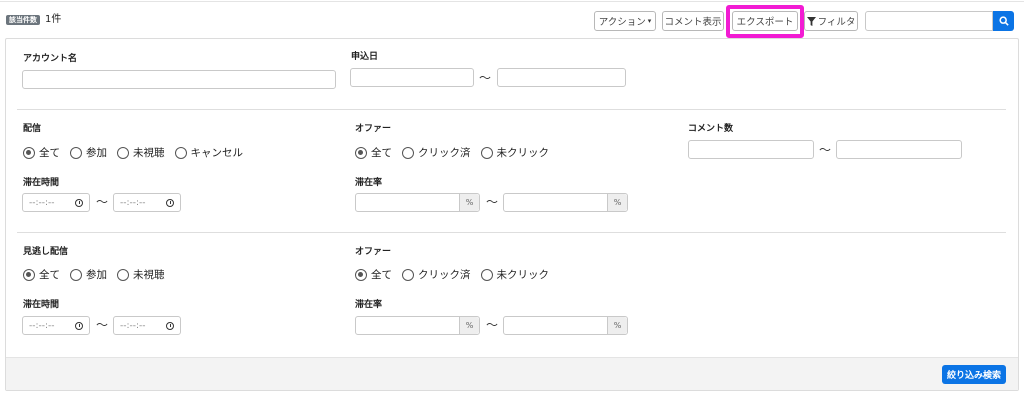 This screenshot has height=394, width=1024. Describe the element at coordinates (811, 21) in the screenshot. I see `filter-icon` at that location.